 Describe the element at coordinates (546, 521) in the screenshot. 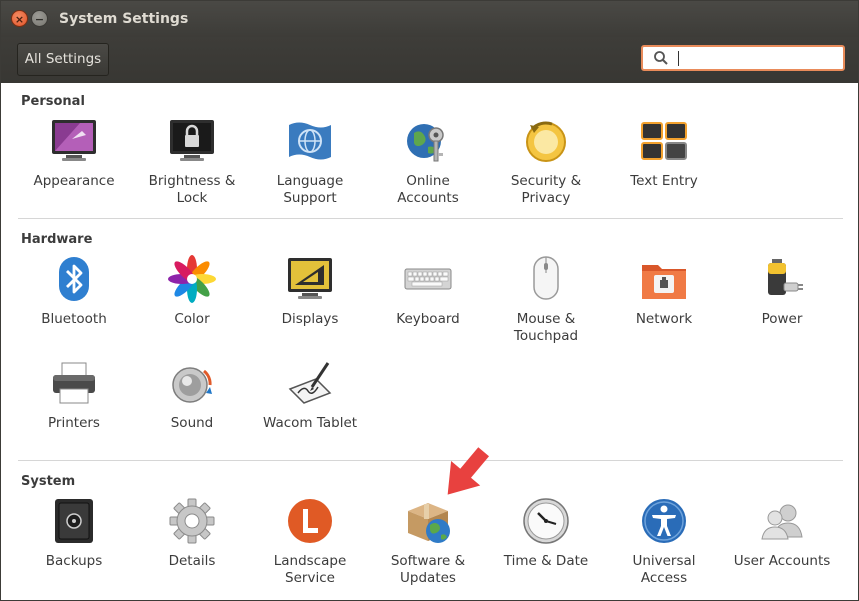

I see `time-date-icon` at that location.